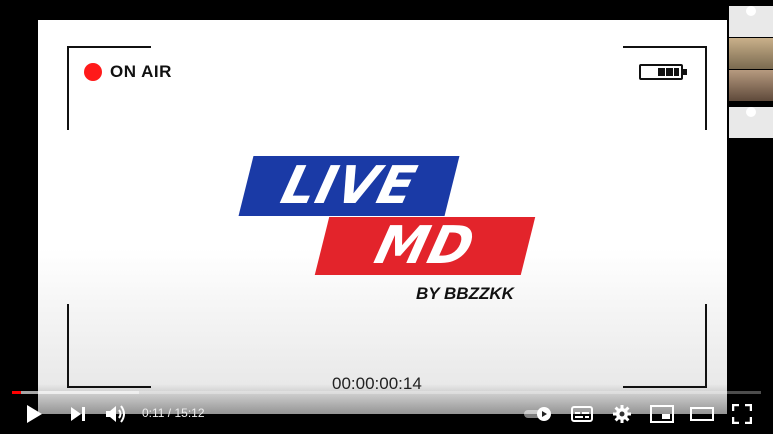 This screenshot has height=434, width=773. I want to click on record-dot-icon, so click(93, 72).